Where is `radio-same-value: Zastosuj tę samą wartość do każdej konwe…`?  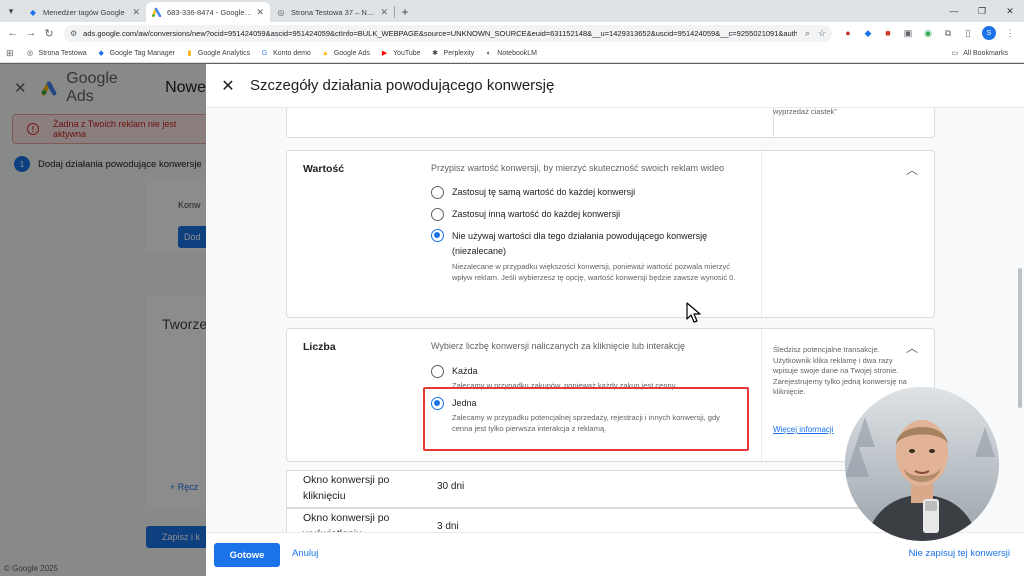 radio-same-value: Zastosuj tę samą wartość do każdej konwe… is located at coordinates (533, 192).